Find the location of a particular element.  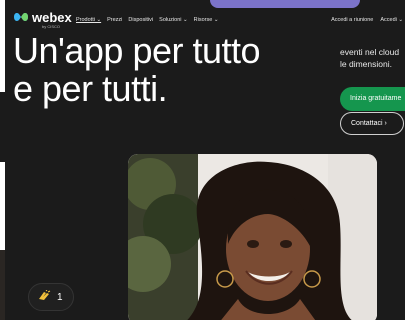

webex-logo: webex by CISCO is located at coordinates (42, 19).